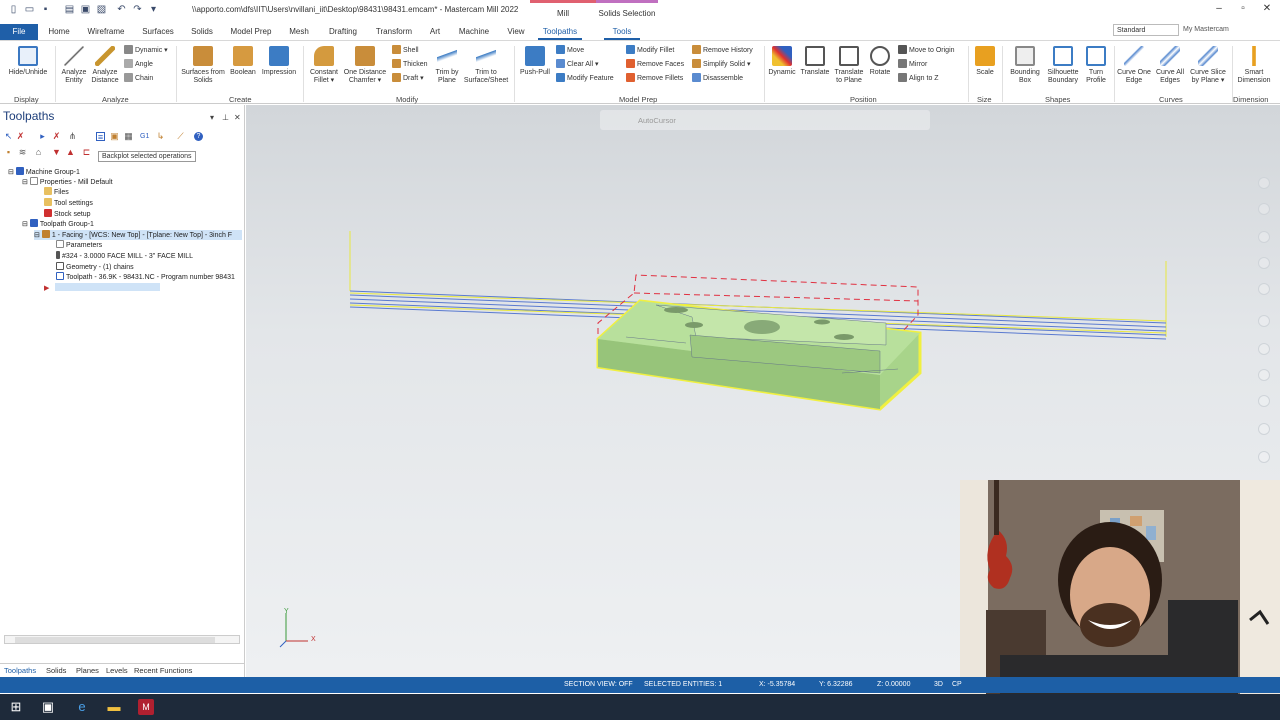  I want to click on clear-all-button: Clear All ▾, so click(577, 64).